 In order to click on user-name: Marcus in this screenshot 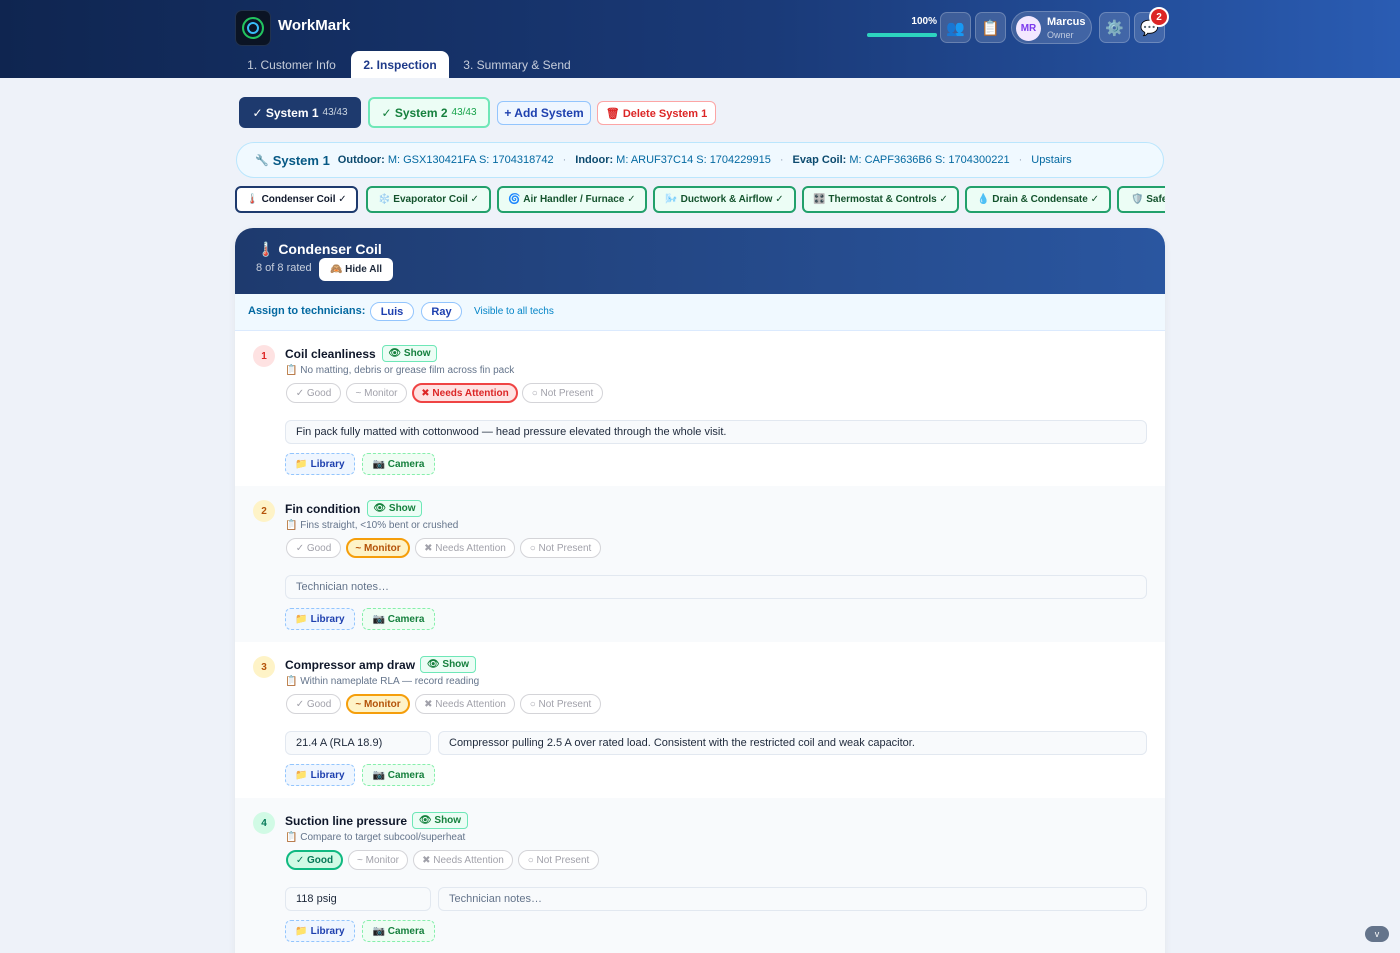, I will do `click(1066, 22)`.